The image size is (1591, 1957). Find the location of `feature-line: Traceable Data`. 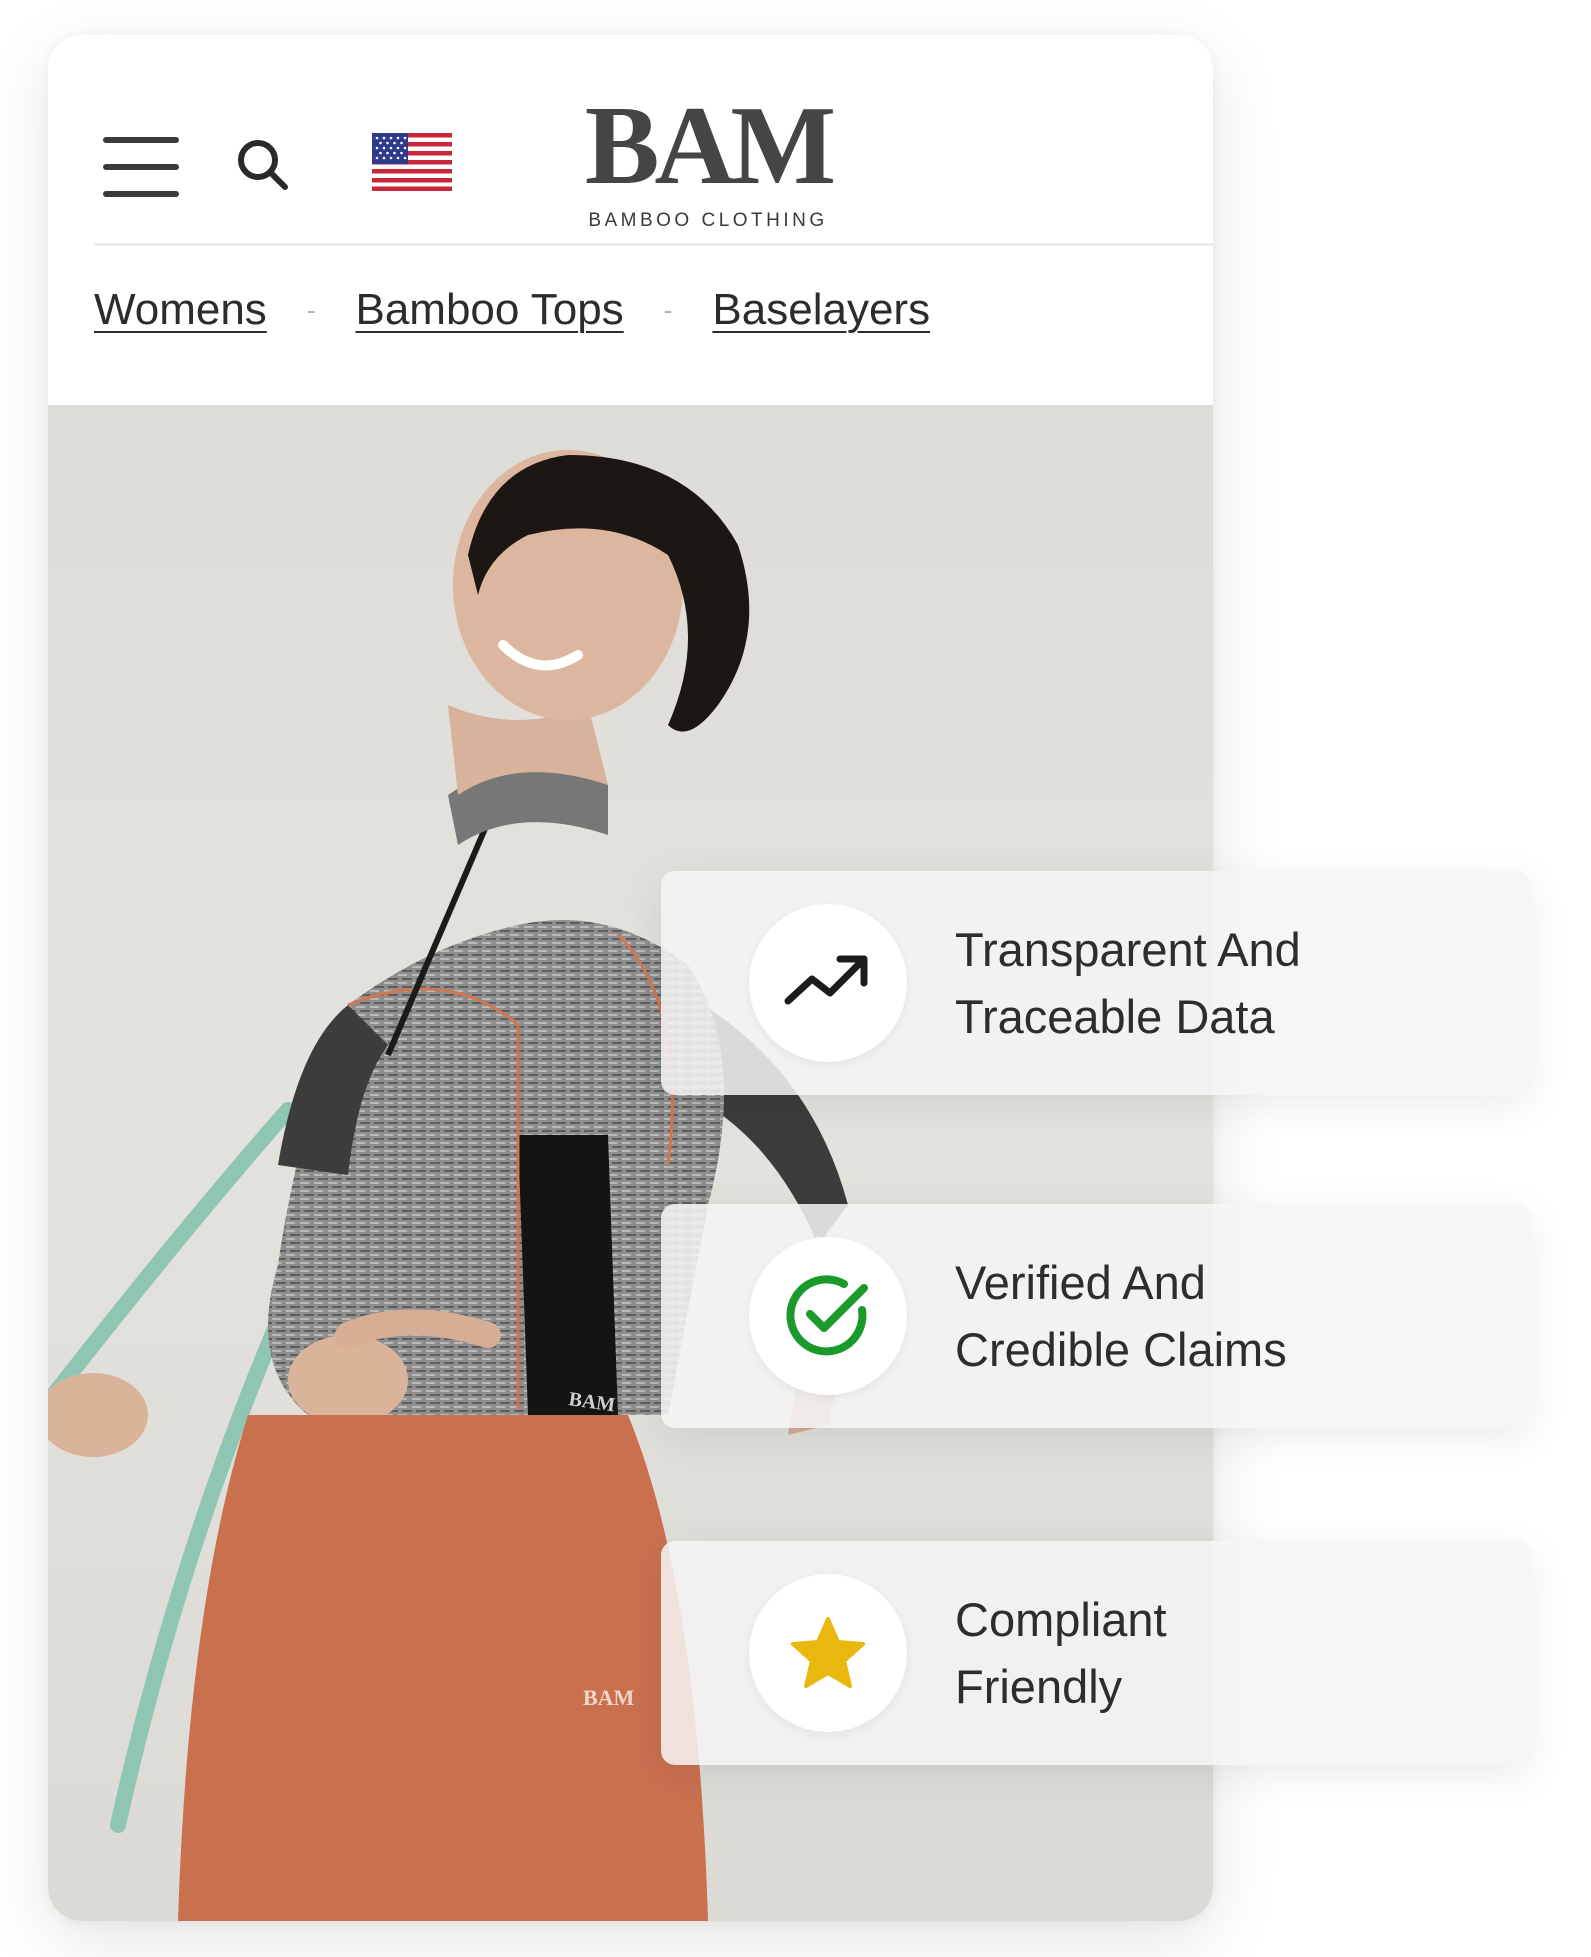

feature-line: Traceable Data is located at coordinates (1115, 1016).